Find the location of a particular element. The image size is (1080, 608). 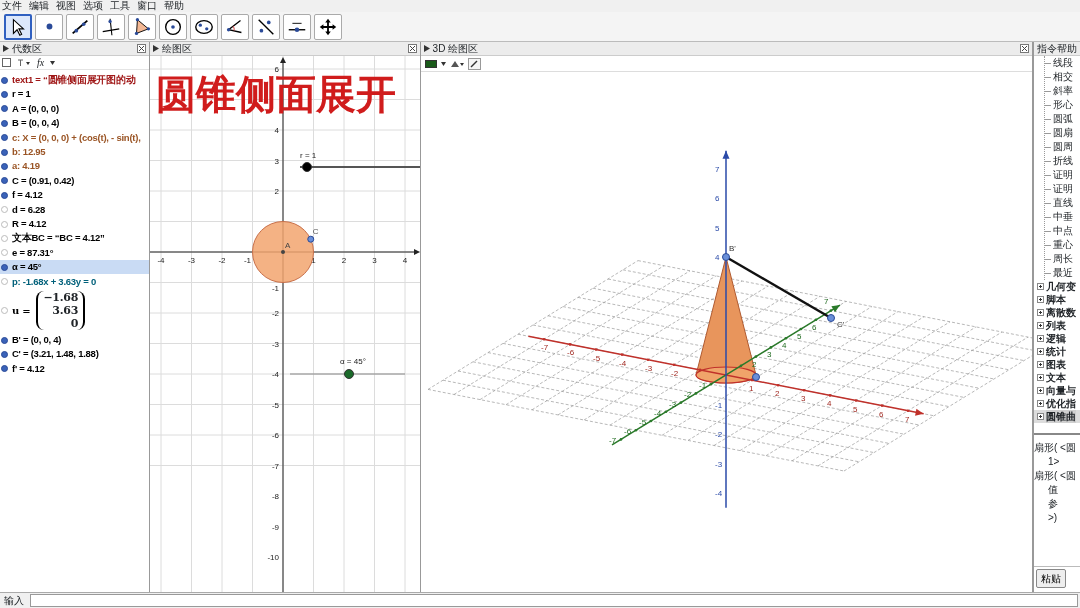

command-group: 列表 is located at coordinates (1056, 325).